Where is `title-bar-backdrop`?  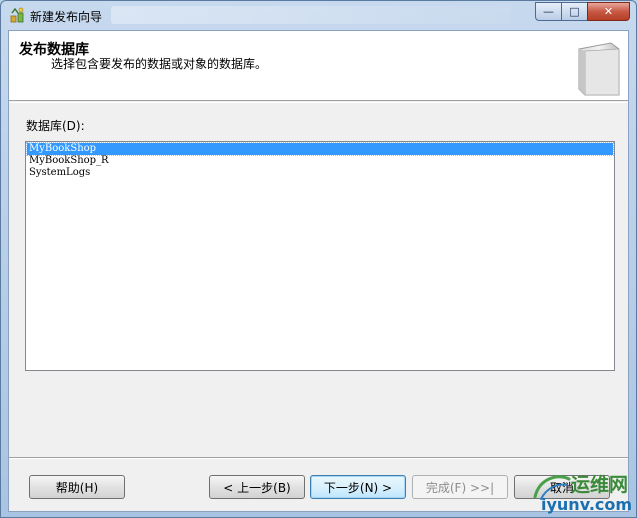 title-bar-backdrop is located at coordinates (311, 15).